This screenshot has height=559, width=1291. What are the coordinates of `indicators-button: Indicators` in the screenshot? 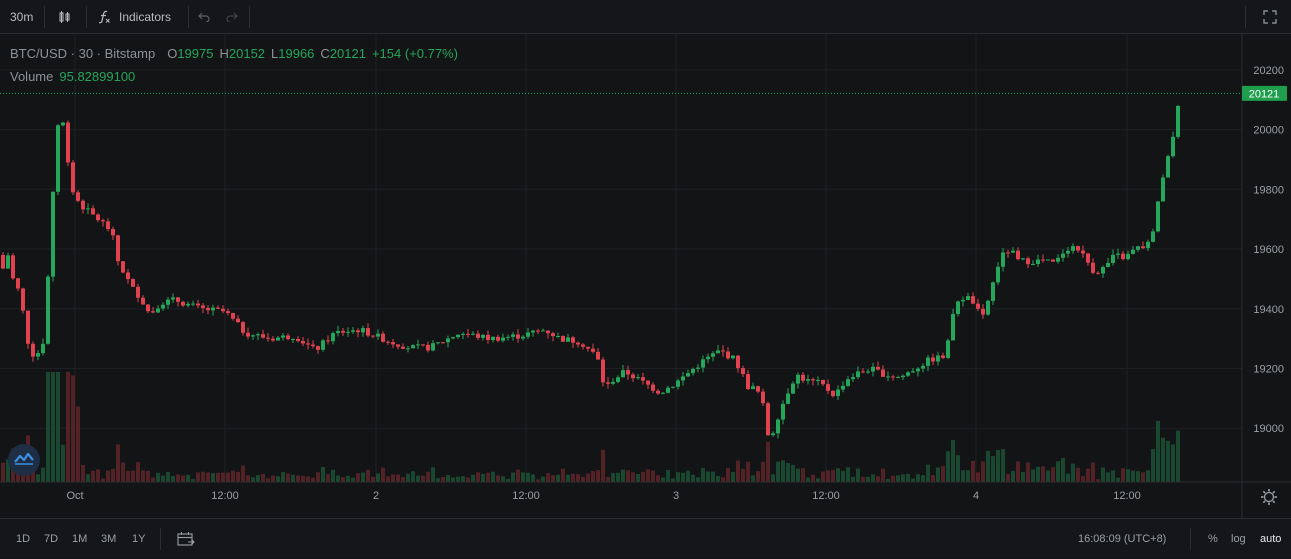 It's located at (134, 17).